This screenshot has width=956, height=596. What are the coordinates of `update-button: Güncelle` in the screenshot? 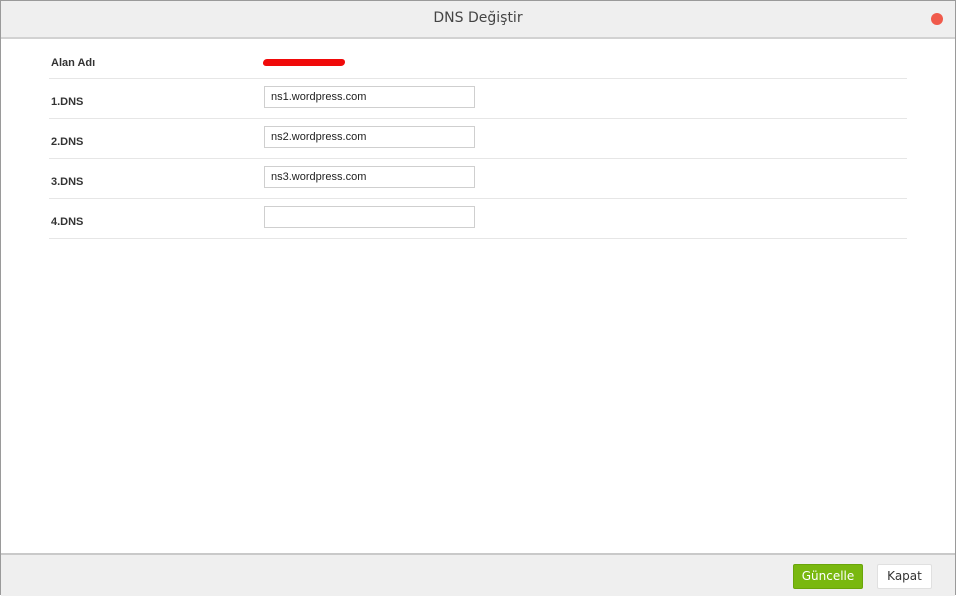 It's located at (828, 576).